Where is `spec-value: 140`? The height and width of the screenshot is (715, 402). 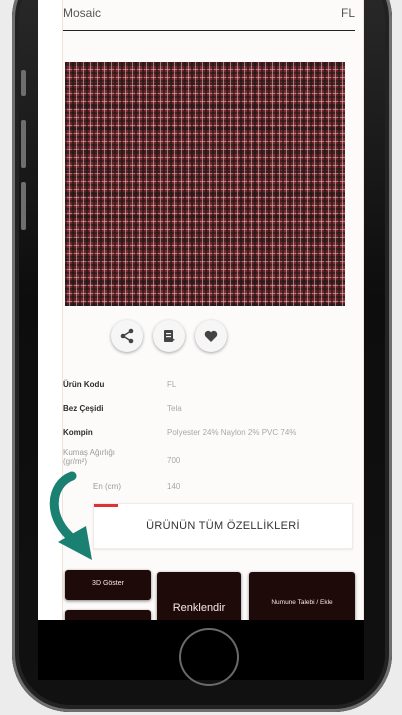
spec-value: 140 is located at coordinates (174, 486).